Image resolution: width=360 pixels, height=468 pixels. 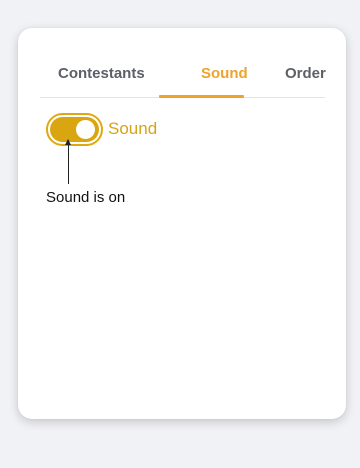 I want to click on tab-bar: Contestants Sound Order, so click(x=183, y=63).